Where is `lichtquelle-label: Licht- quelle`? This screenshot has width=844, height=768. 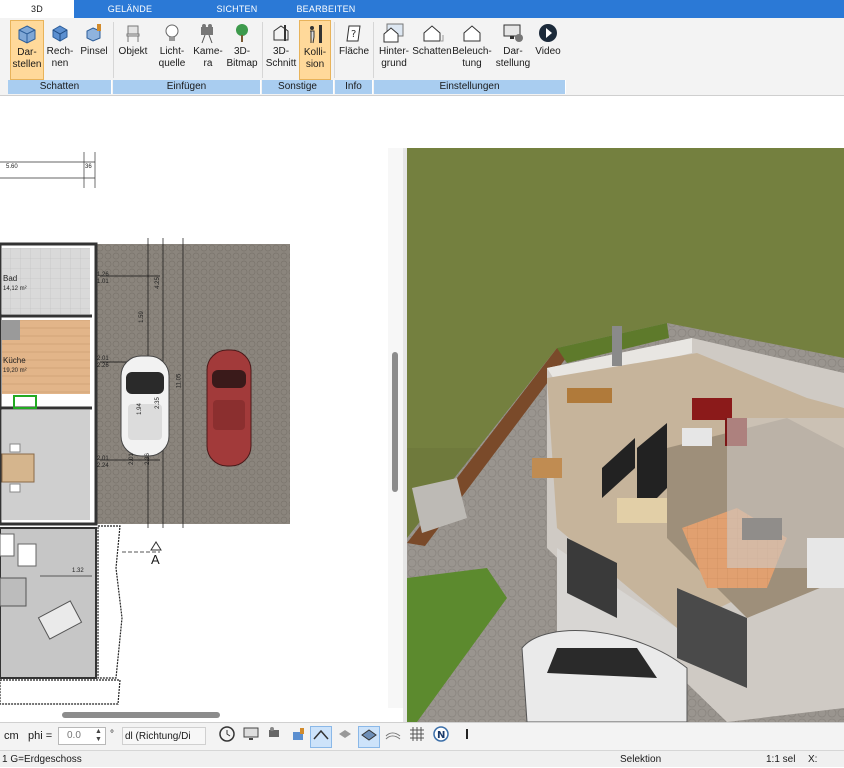
lichtquelle-label: Licht- quelle is located at coordinates (172, 57).